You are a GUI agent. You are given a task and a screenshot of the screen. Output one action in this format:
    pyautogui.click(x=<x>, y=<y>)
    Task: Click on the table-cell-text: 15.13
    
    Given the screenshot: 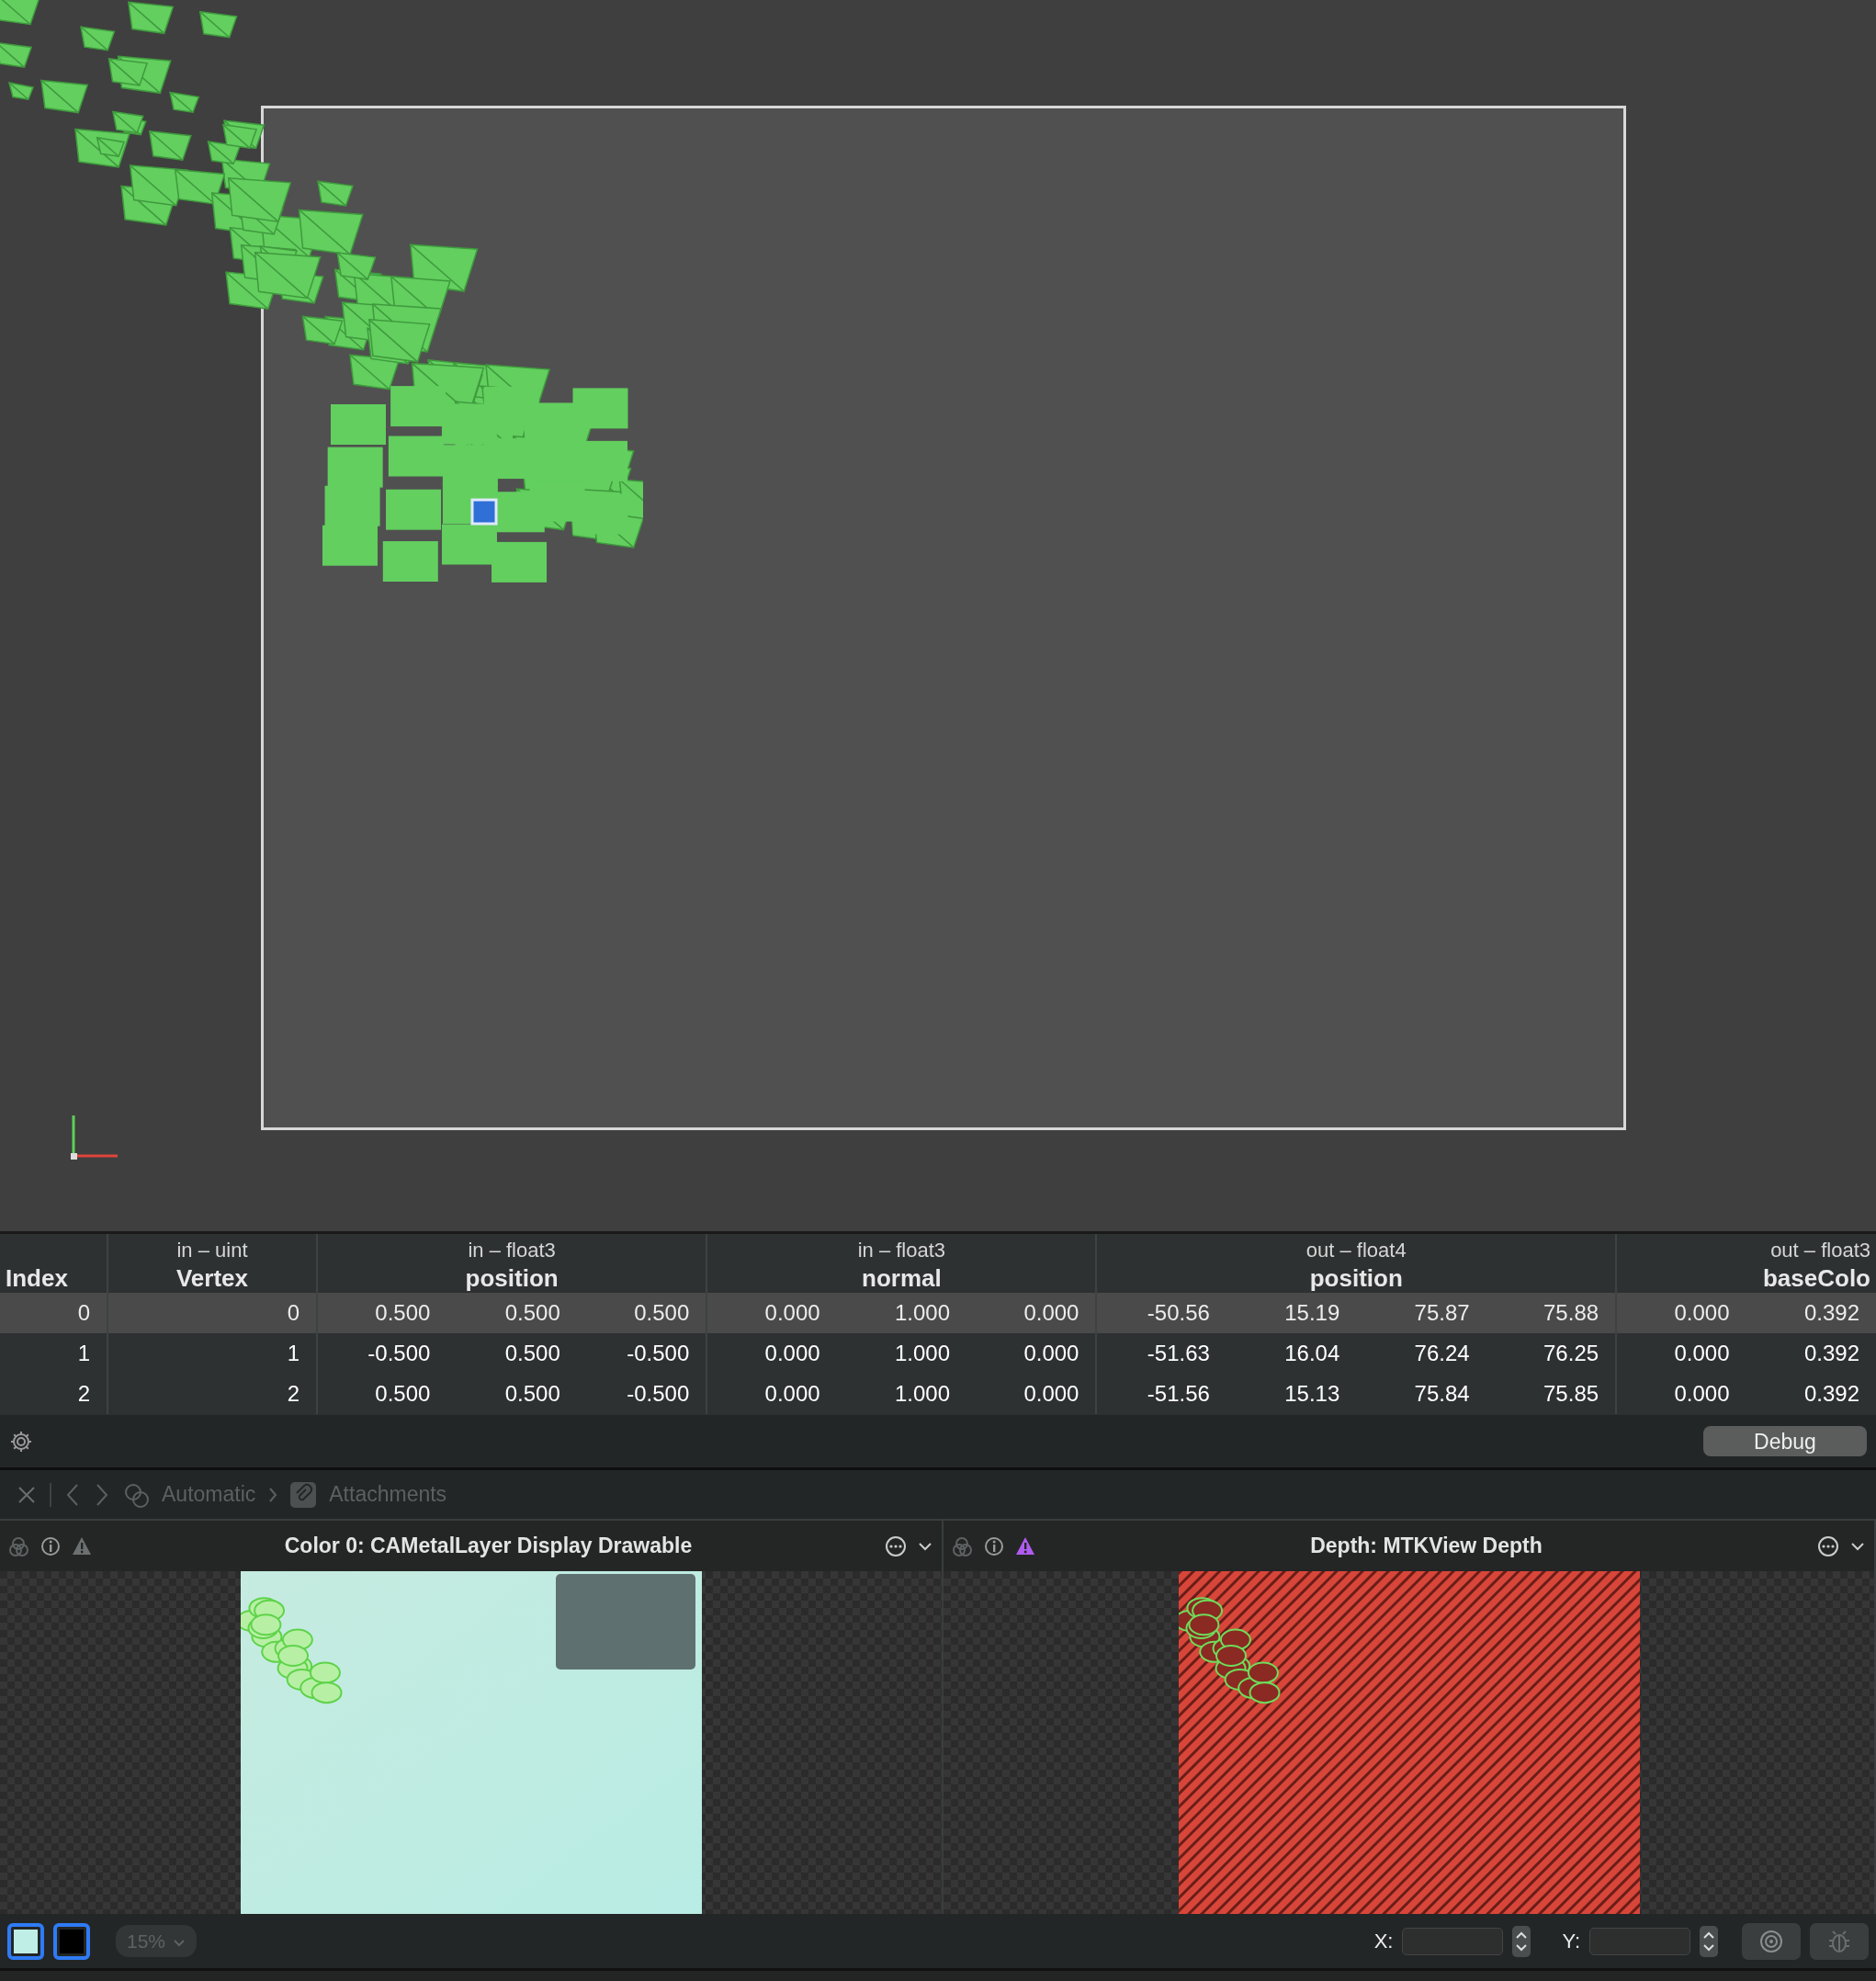 What is the action you would take?
    pyautogui.click(x=1312, y=1394)
    